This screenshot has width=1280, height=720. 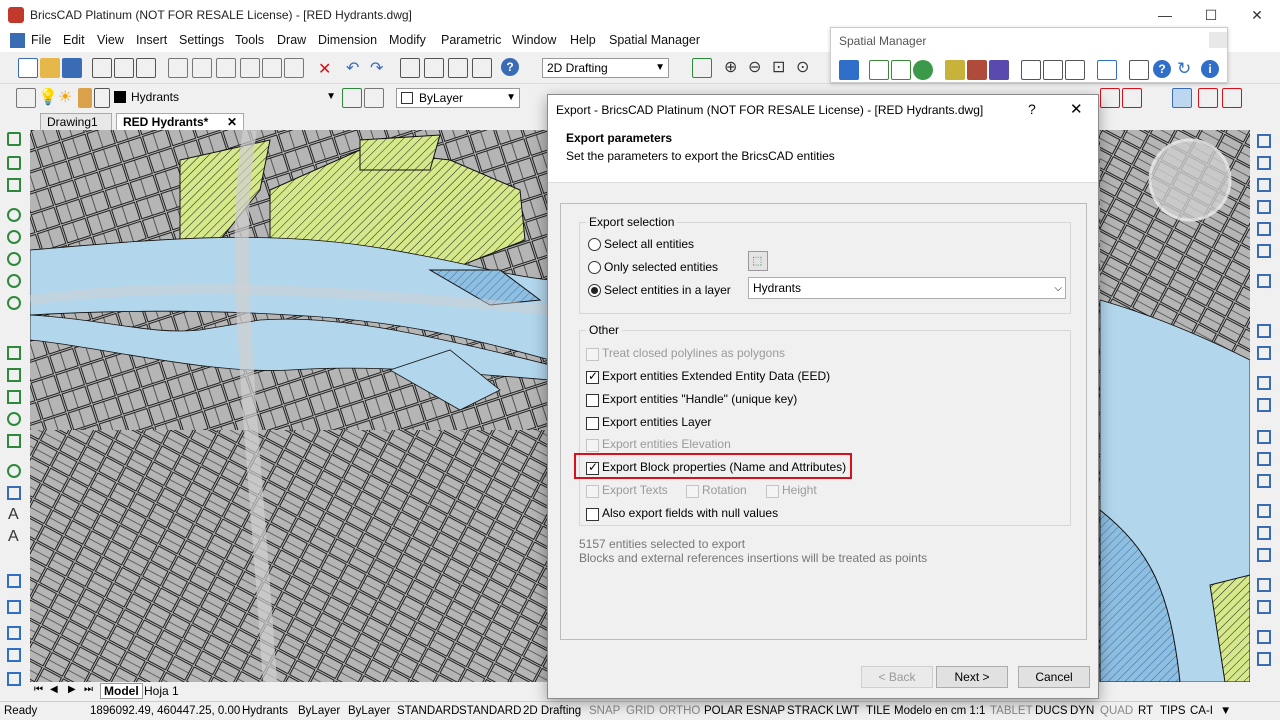 What do you see at coordinates (1264, 185) in the screenshot?
I see `modify-rotate-icon` at bounding box center [1264, 185].